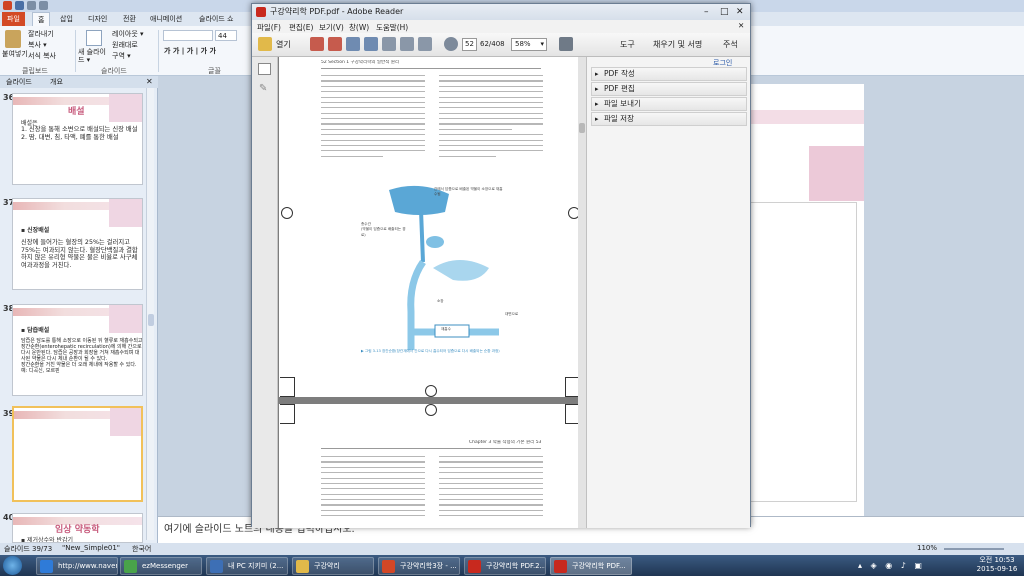 This screenshot has height=576, width=1024. What do you see at coordinates (66, 19) in the screenshot?
I see `tab-insert: 삽입` at bounding box center [66, 19].